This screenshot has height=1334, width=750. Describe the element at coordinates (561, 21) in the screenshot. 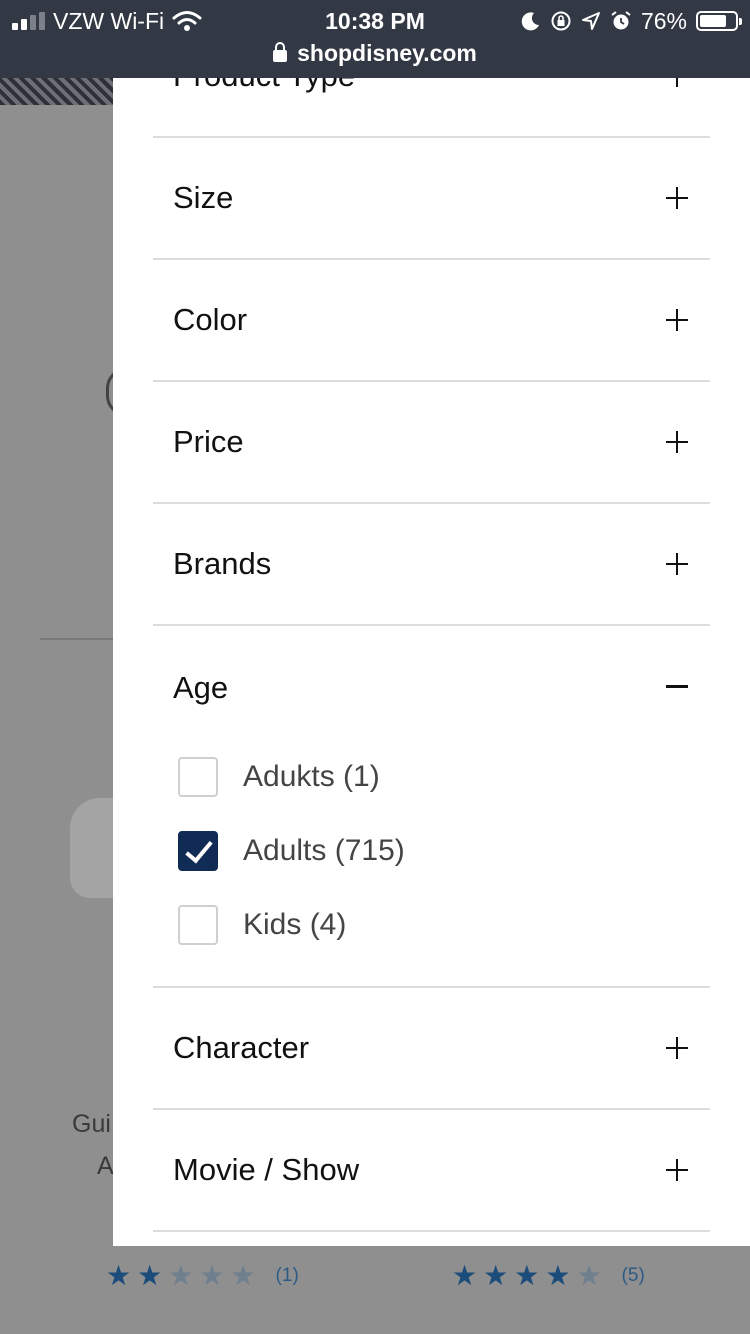

I see `rotation-lock-icon` at that location.